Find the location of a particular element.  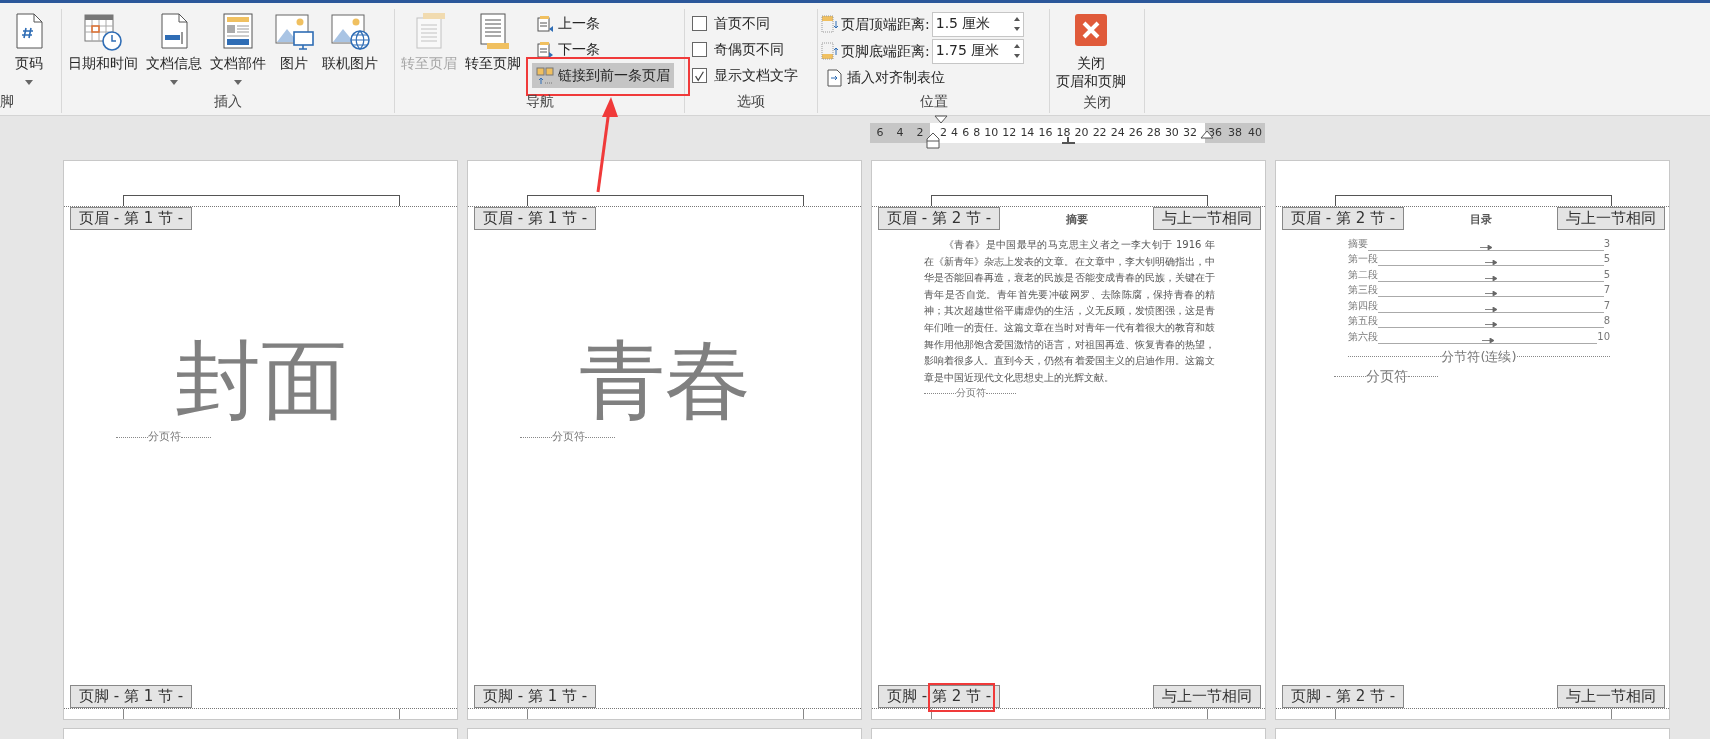

ribbon-command: 链接到前一条页眉 is located at coordinates (603, 75).